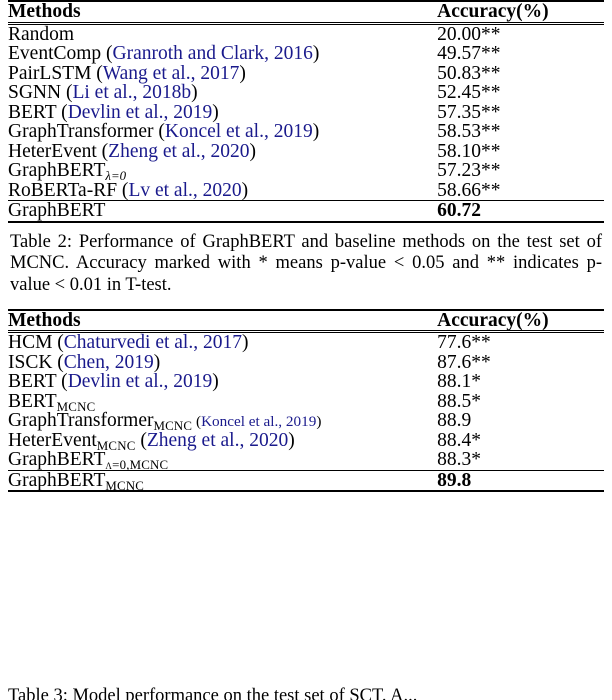  What do you see at coordinates (213, 53) in the screenshot?
I see `citation-link: Granroth and Clark, 2016` at bounding box center [213, 53].